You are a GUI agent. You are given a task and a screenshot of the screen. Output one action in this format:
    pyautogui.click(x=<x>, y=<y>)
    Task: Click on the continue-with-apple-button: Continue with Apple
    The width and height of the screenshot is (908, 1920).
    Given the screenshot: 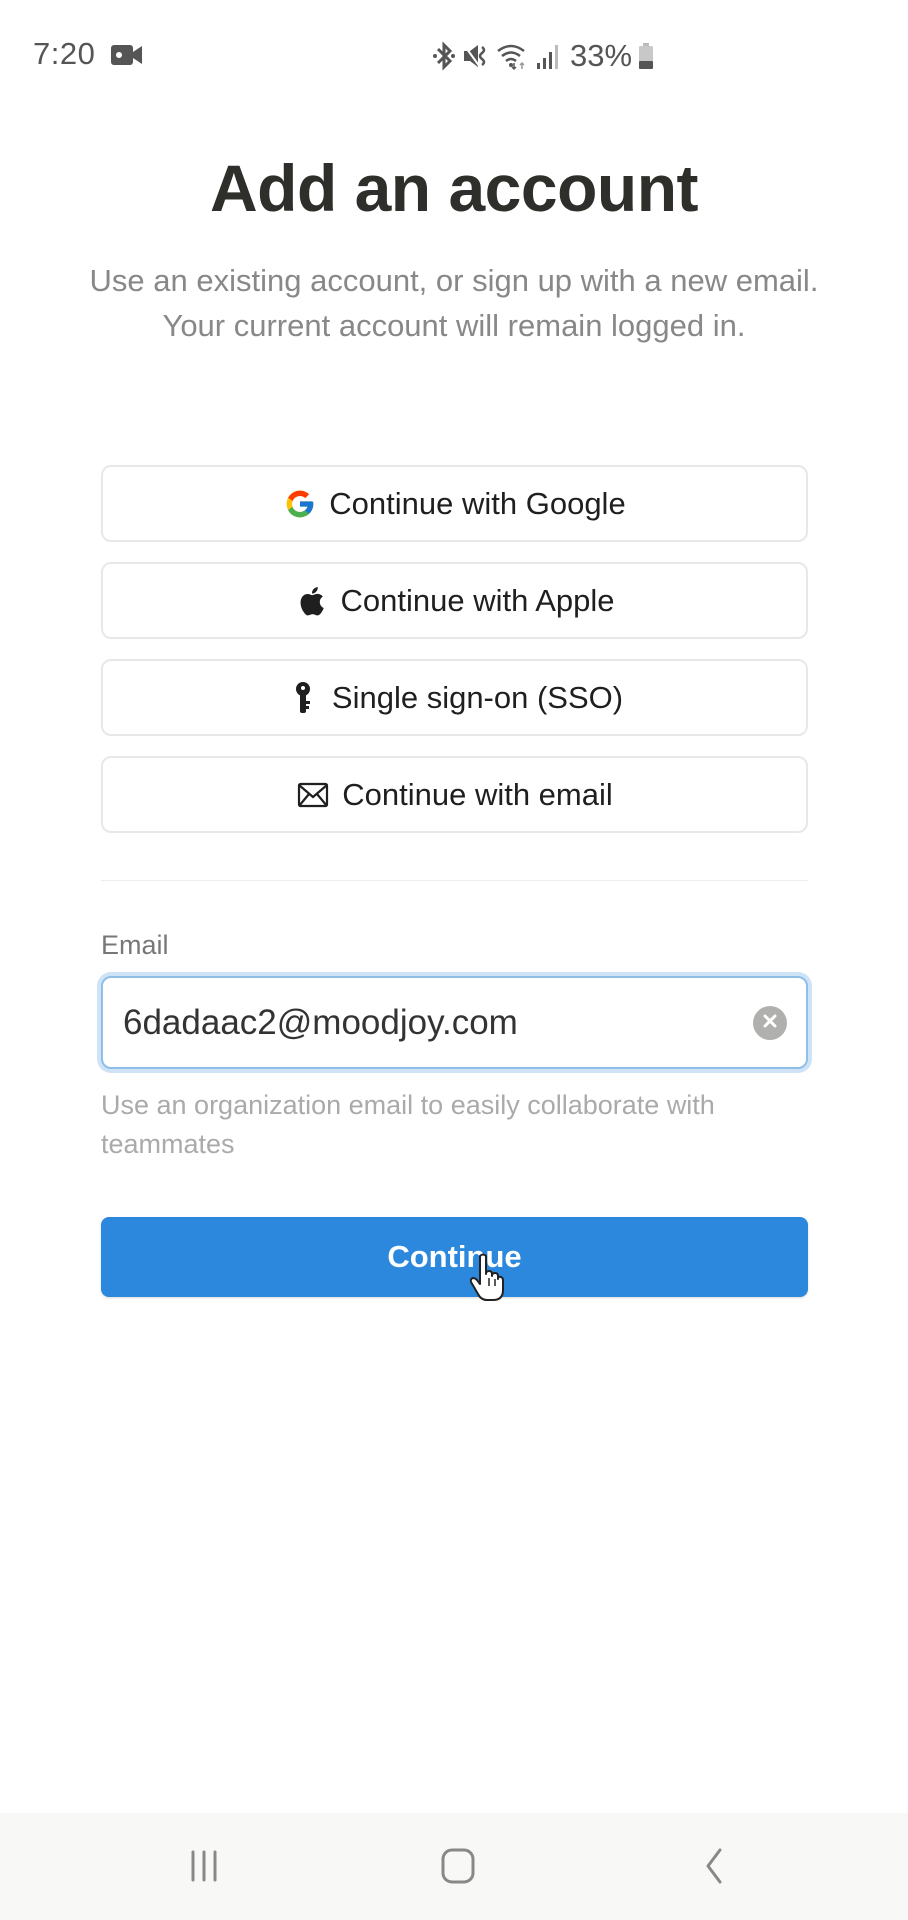 What is the action you would take?
    pyautogui.click(x=454, y=600)
    